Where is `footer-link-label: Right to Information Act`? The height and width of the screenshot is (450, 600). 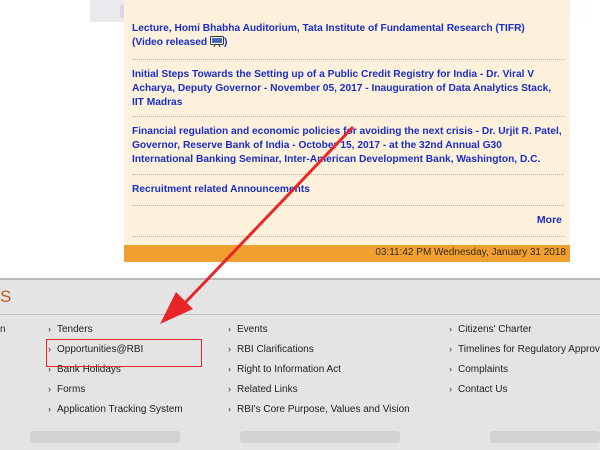
footer-link-label: Right to Information Act is located at coordinates (289, 369).